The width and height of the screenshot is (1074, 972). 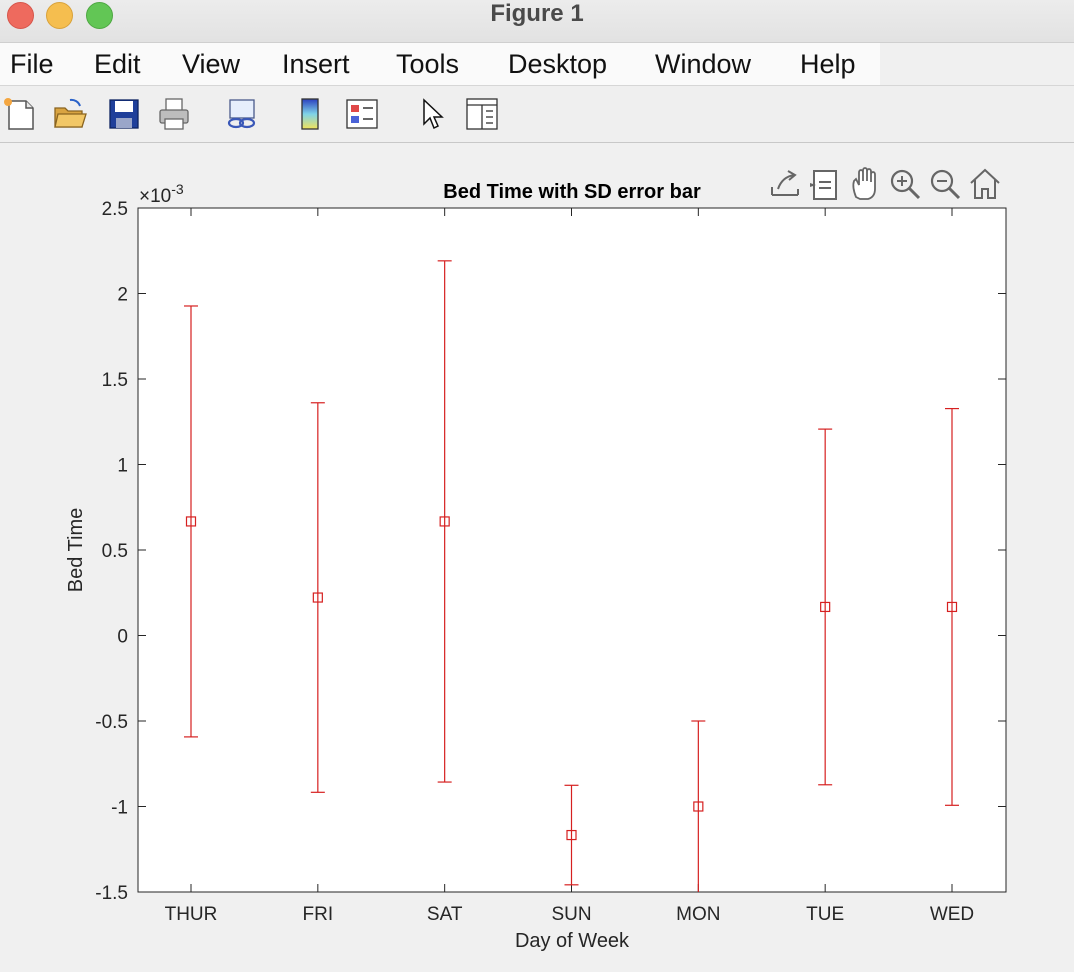 What do you see at coordinates (124, 114) in the screenshot?
I see `save-icon` at bounding box center [124, 114].